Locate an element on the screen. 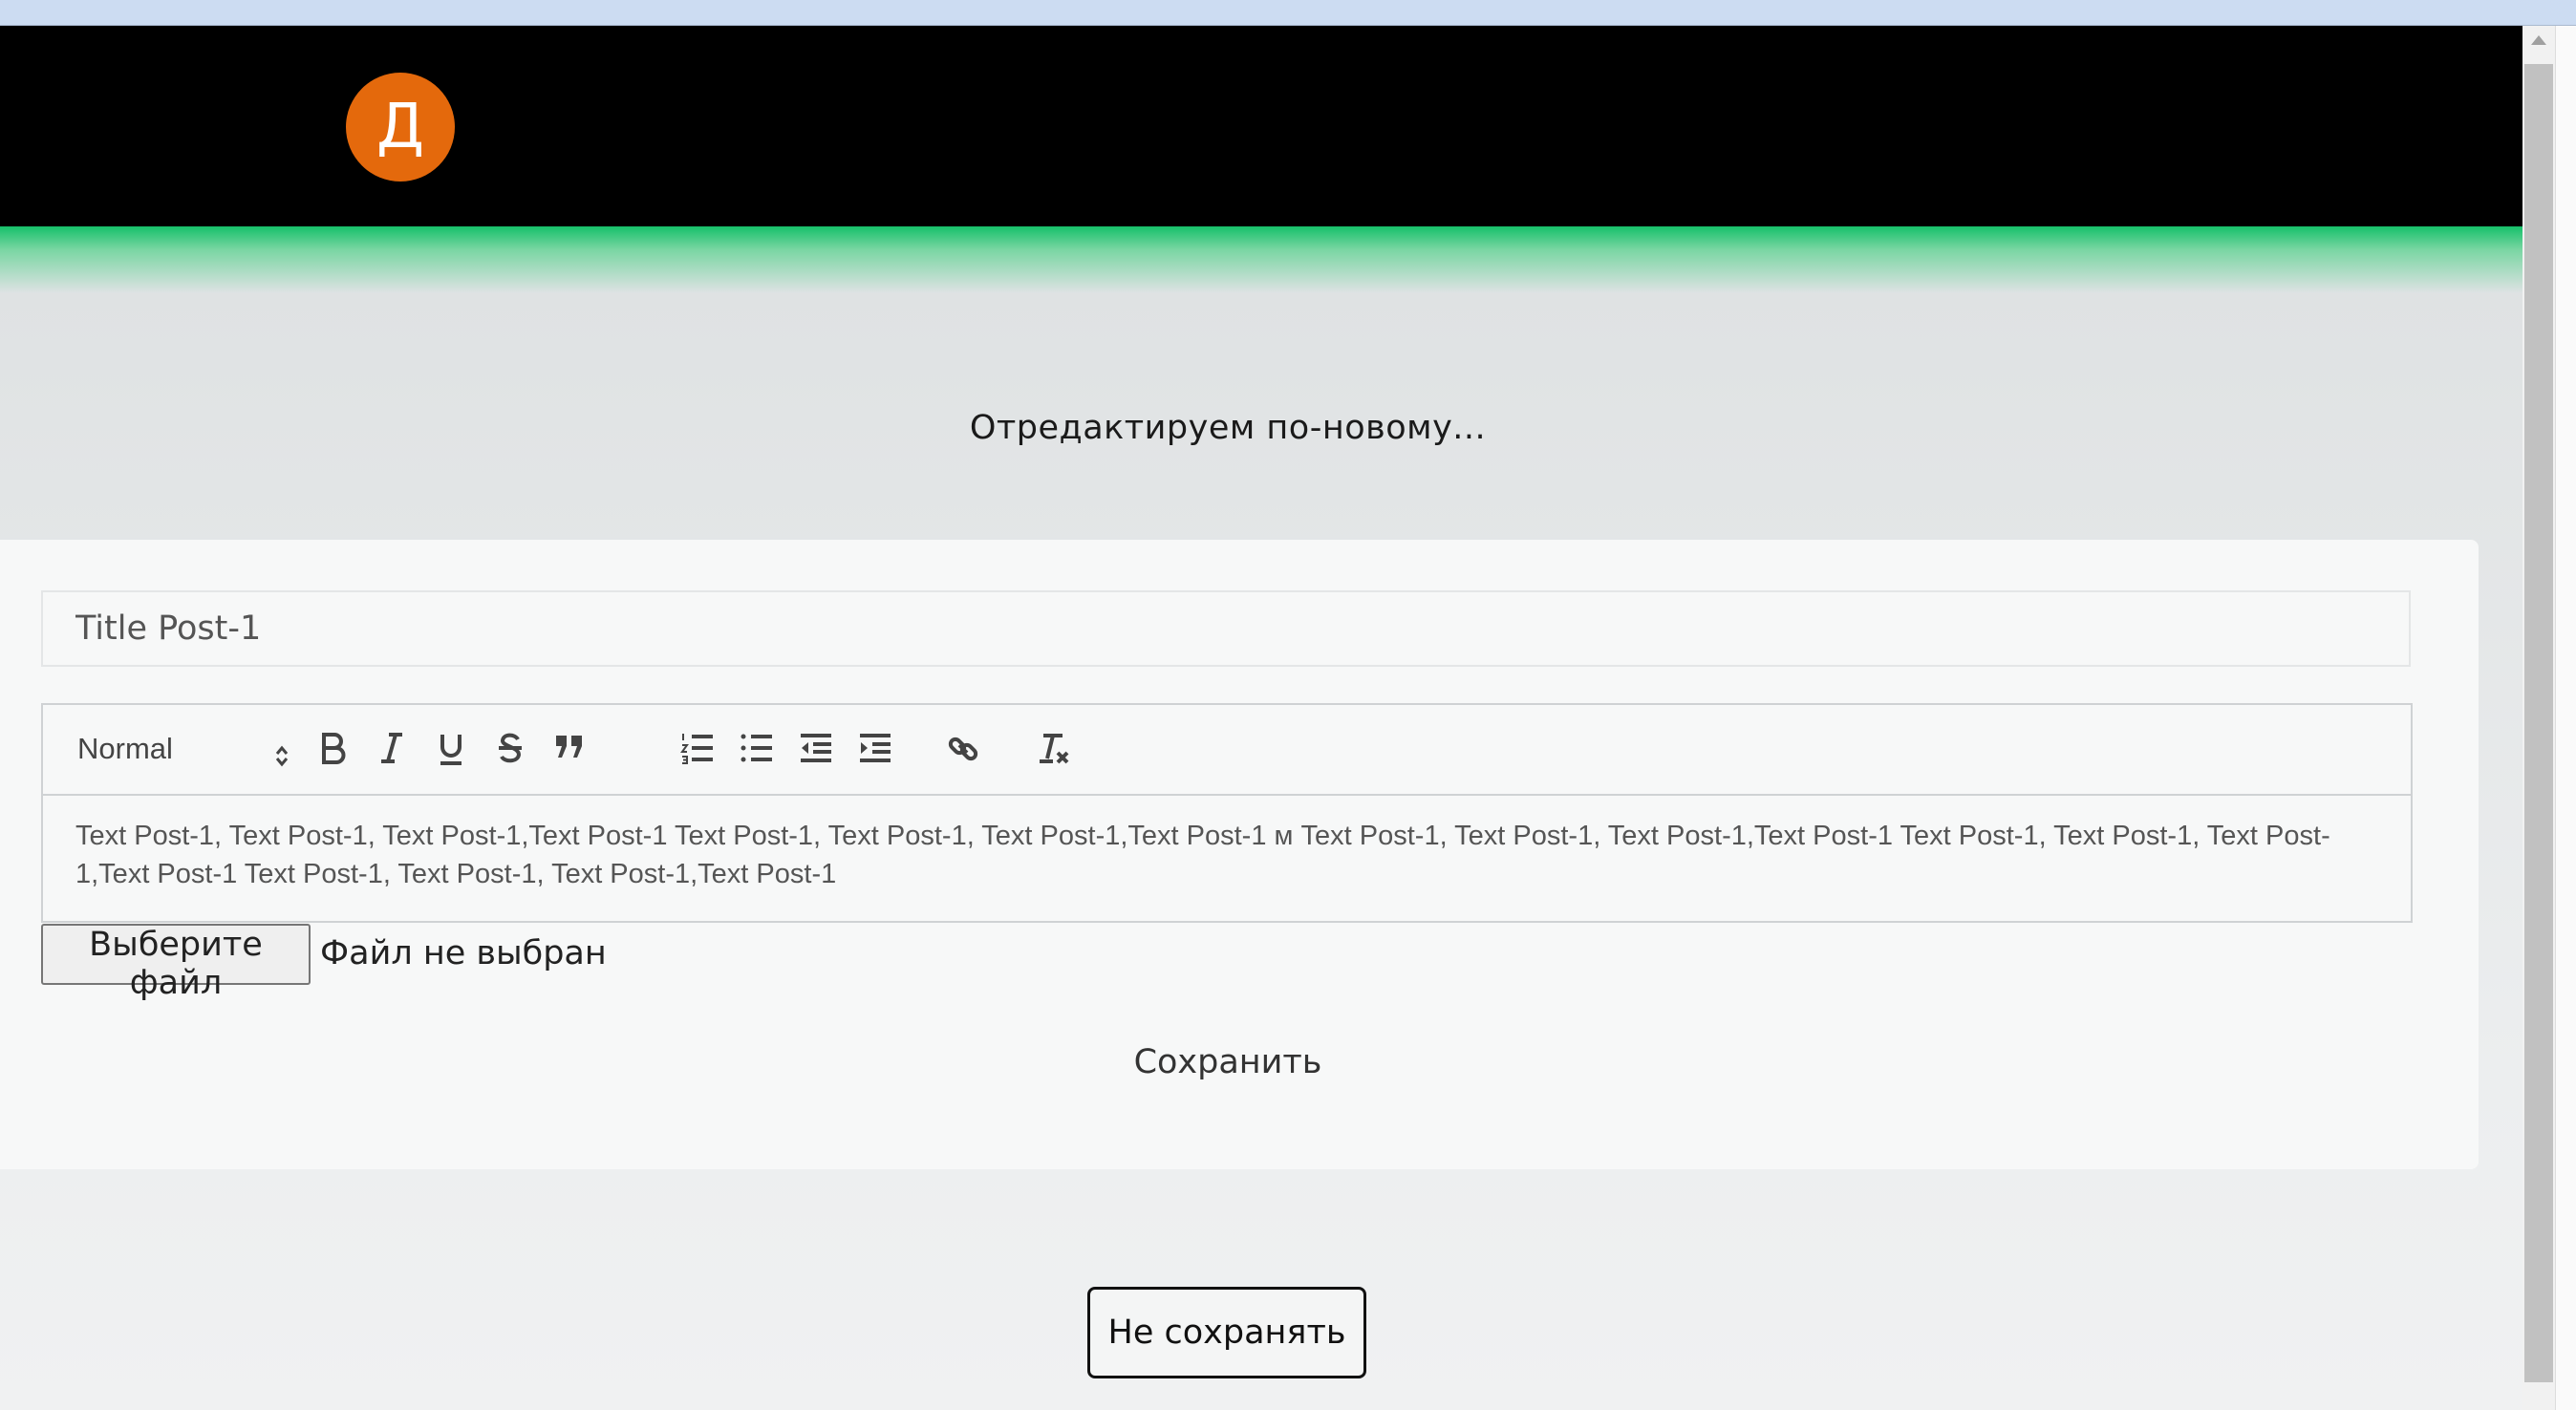  quote-icon is located at coordinates (569, 749).